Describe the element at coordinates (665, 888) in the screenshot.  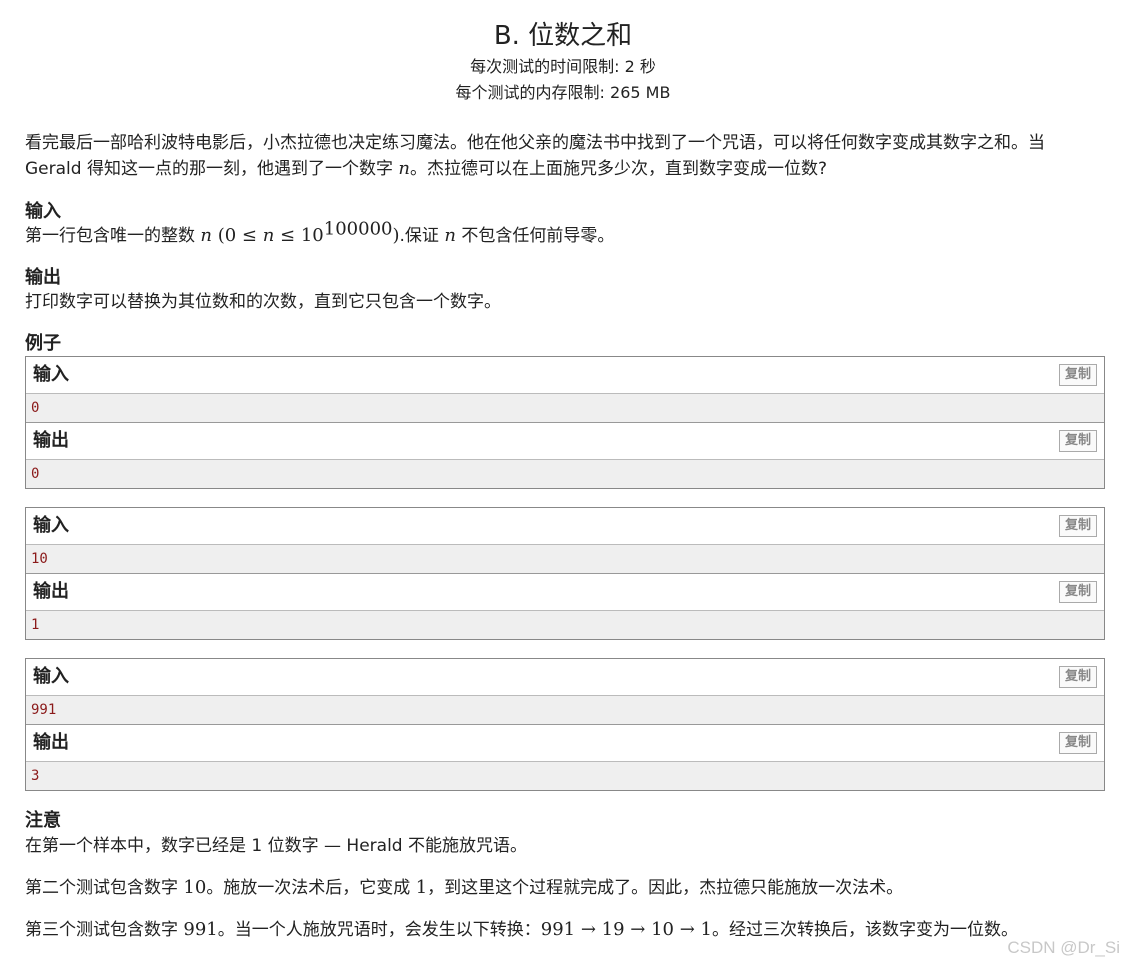
I see `note-2-text-c: ，到这里这个过程就完成了。因此，杰拉德只能施放一次法术。` at that location.